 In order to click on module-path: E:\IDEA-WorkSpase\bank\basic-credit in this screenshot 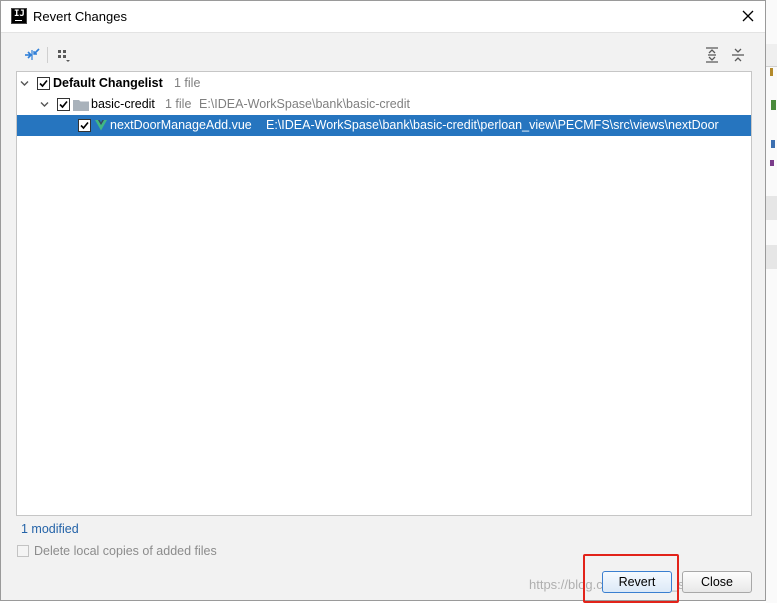, I will do `click(304, 104)`.